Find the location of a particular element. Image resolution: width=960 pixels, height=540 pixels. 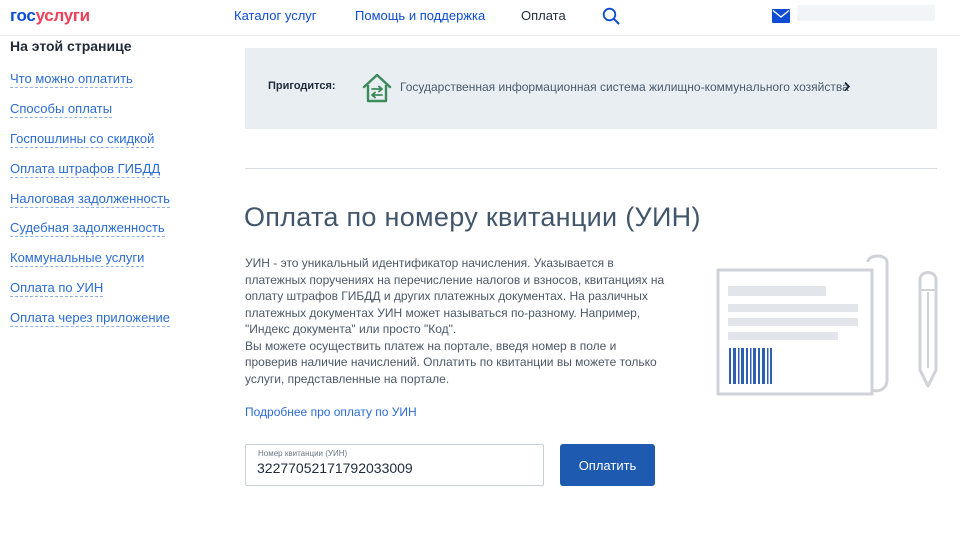

chevron-right-icon is located at coordinates (847, 86).